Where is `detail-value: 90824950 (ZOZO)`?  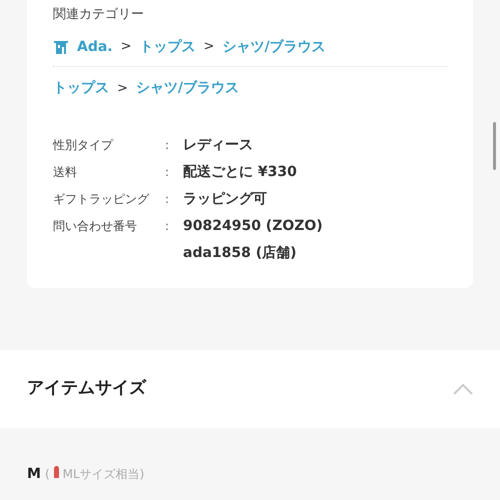
detail-value: 90824950 (ZOZO) is located at coordinates (253, 226).